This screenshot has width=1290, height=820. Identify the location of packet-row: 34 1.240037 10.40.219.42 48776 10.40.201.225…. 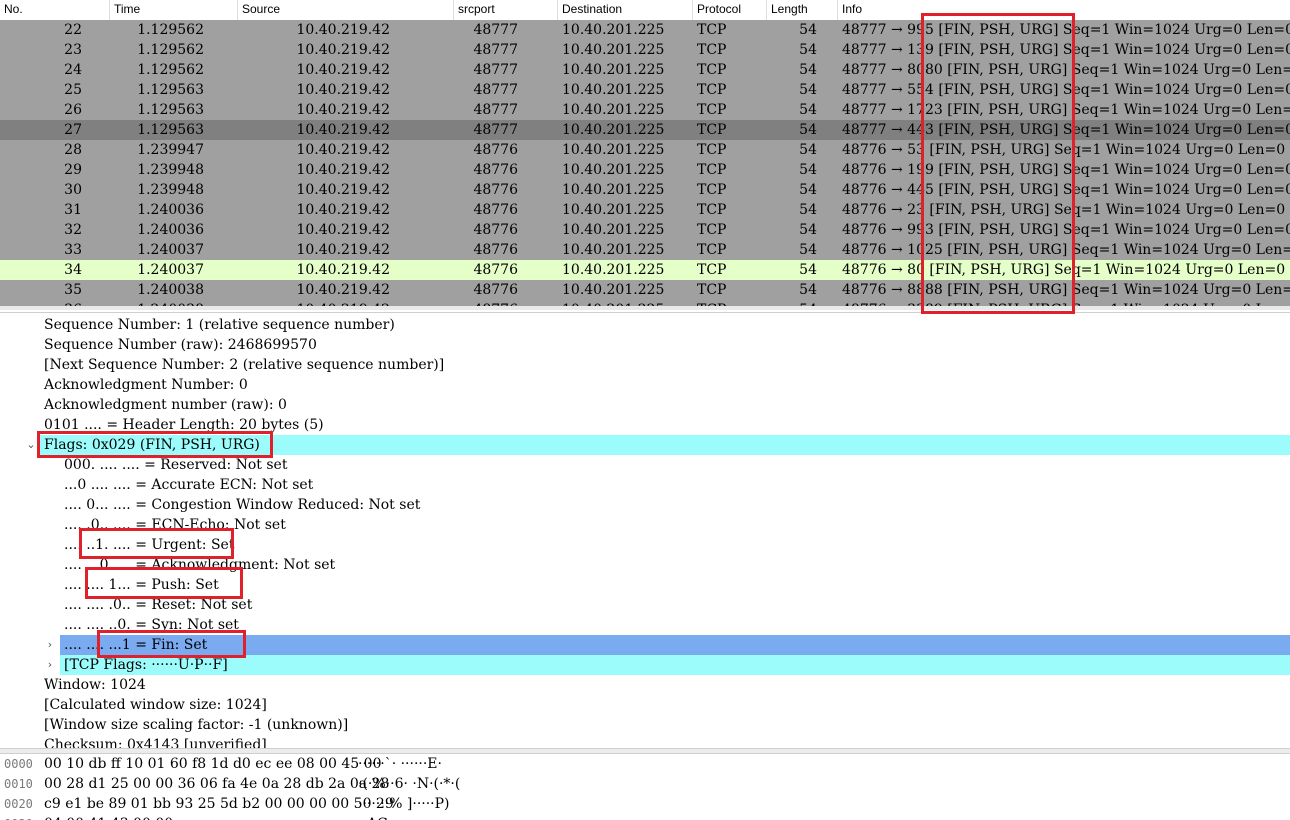
(645, 270).